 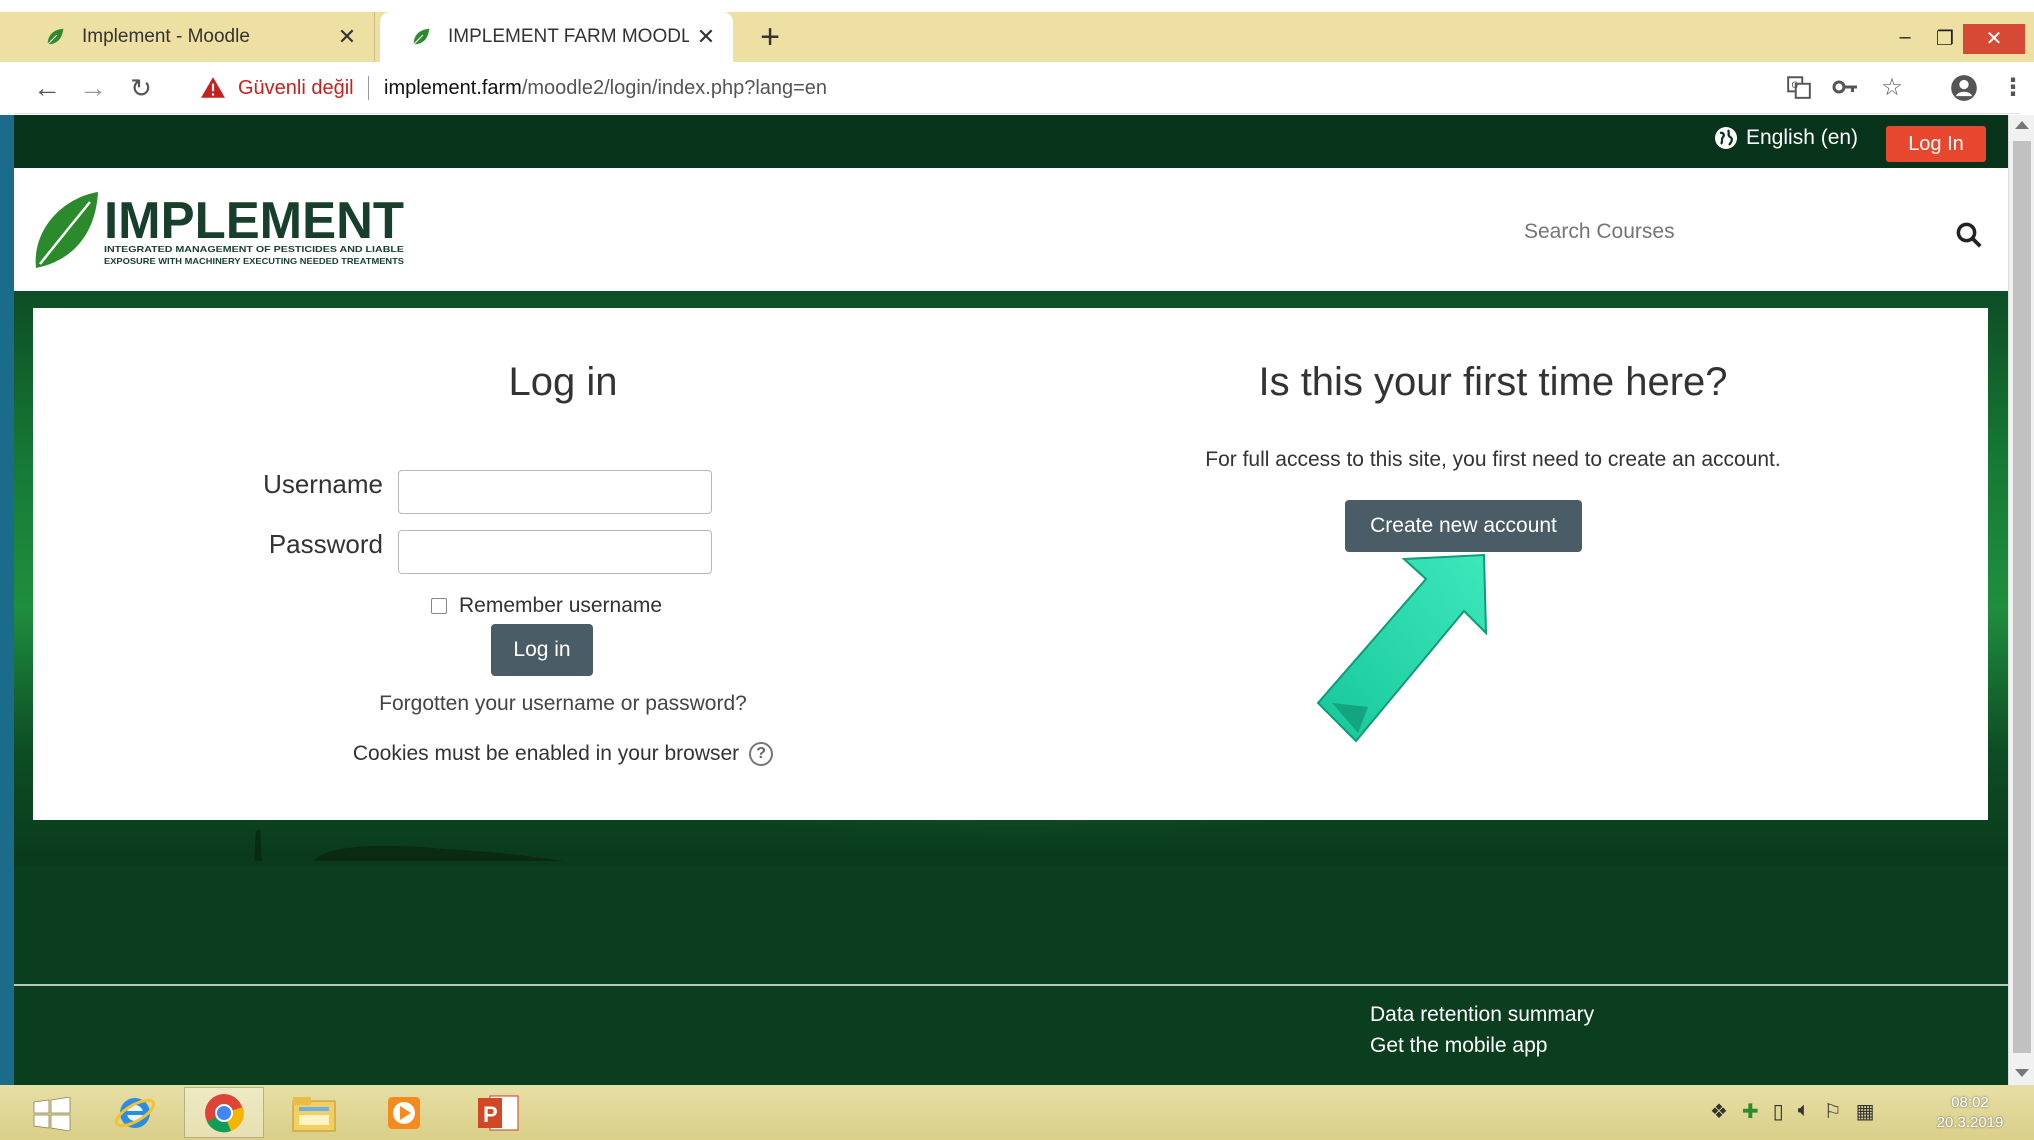 What do you see at coordinates (1724, 232) in the screenshot?
I see `search-courses-input` at bounding box center [1724, 232].